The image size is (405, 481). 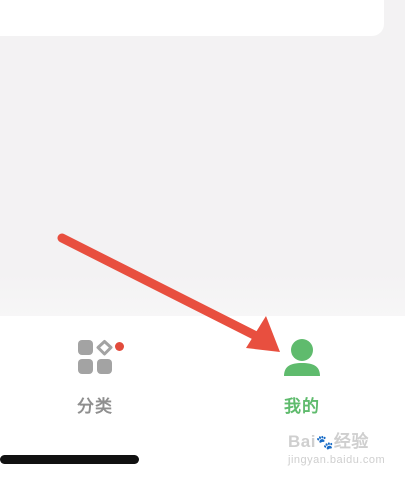 I want to click on watermark-brand-right: 经验, so click(x=351, y=441).